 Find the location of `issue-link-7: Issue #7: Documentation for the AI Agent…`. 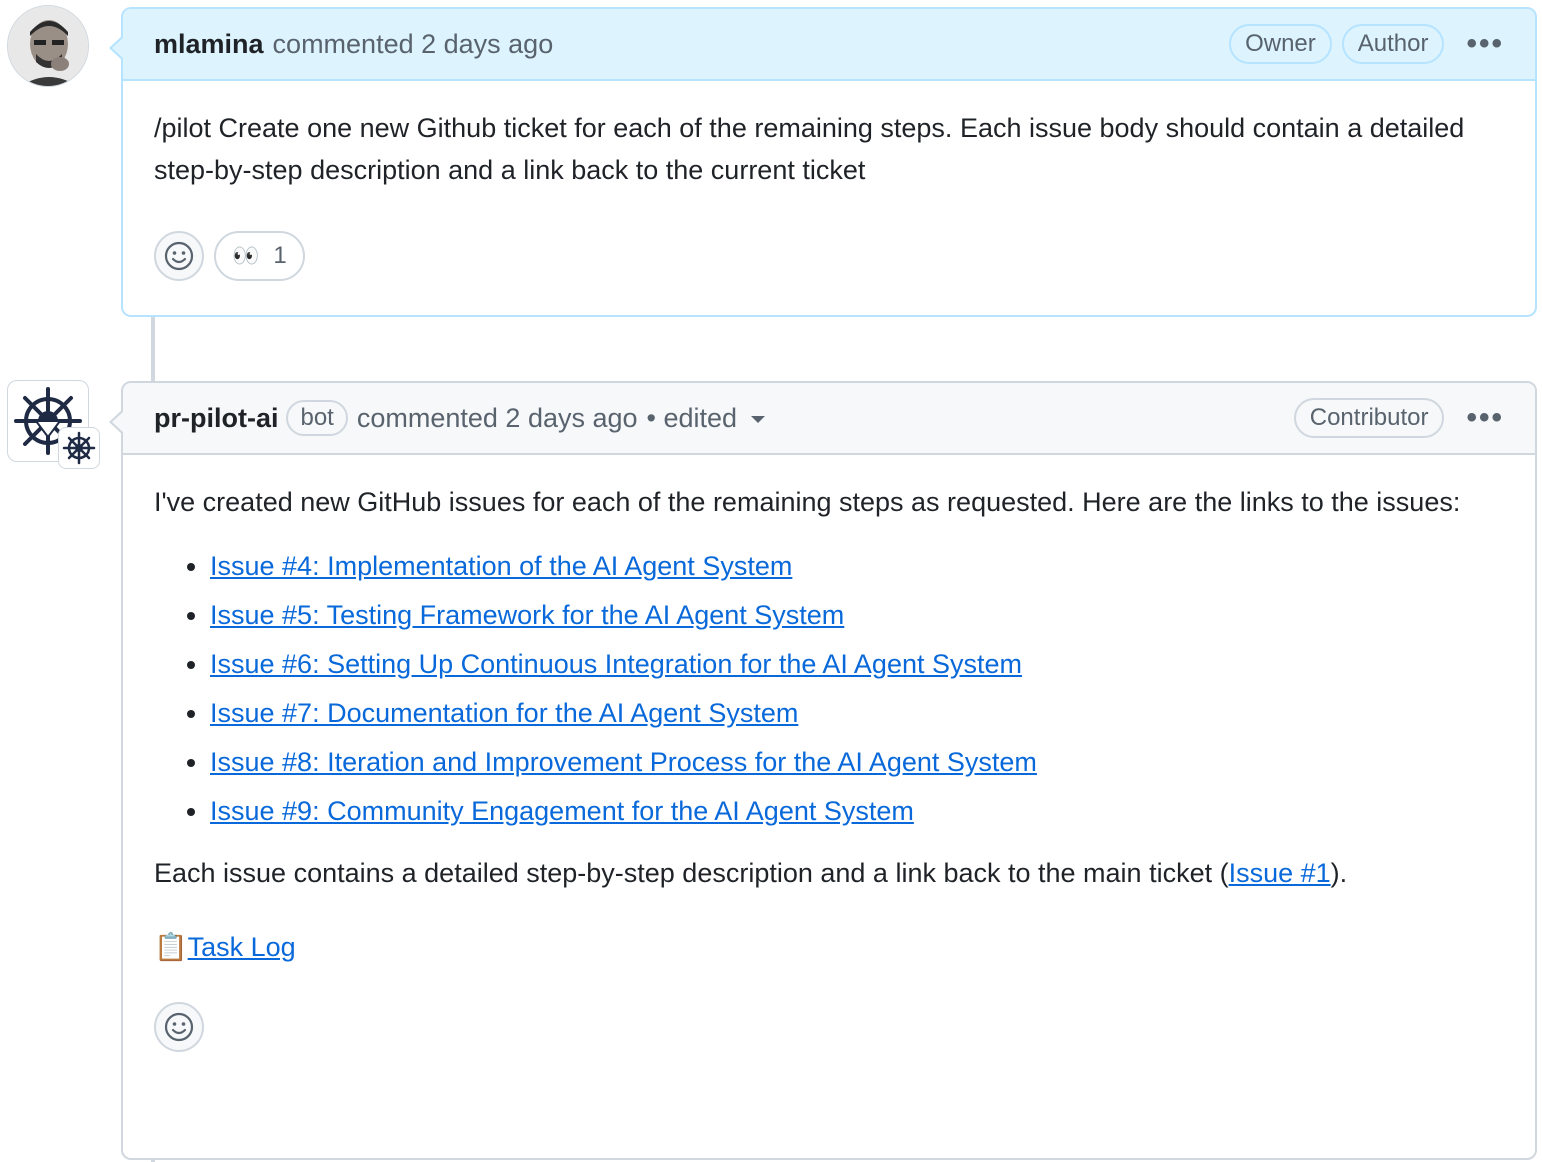

issue-link-7: Issue #7: Documentation for the AI Agent… is located at coordinates (504, 713).